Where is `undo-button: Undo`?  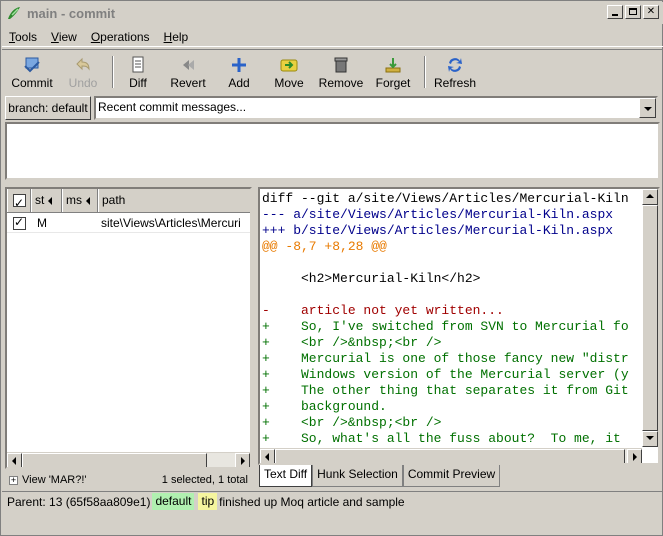 undo-button: Undo is located at coordinates (83, 71).